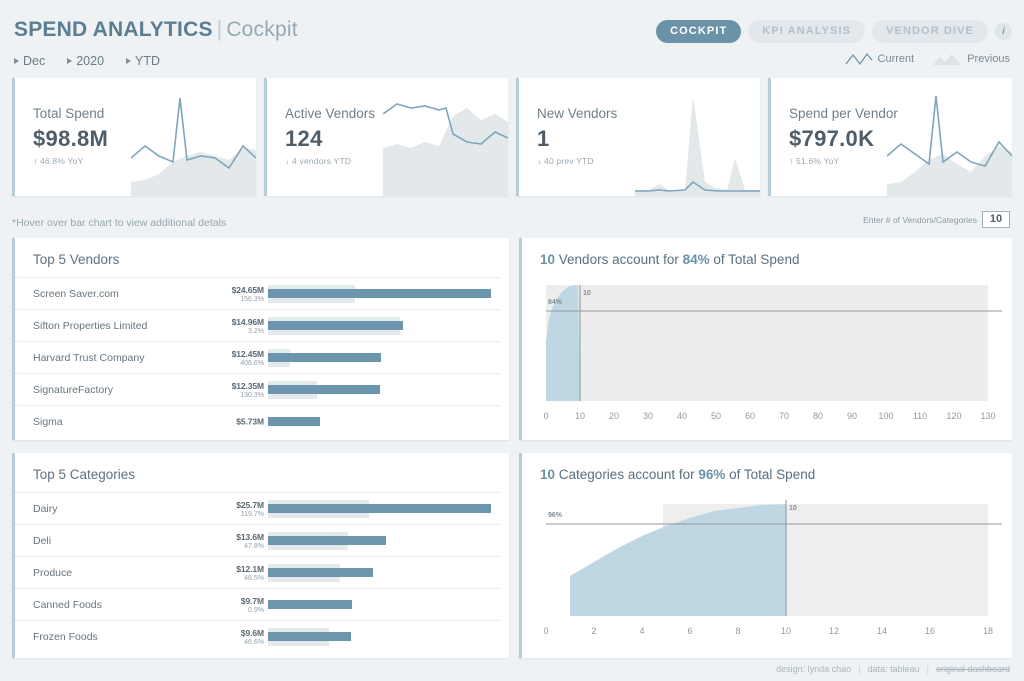 Image resolution: width=1024 pixels, height=681 pixels. I want to click on filter-year: 2020, so click(85, 61).